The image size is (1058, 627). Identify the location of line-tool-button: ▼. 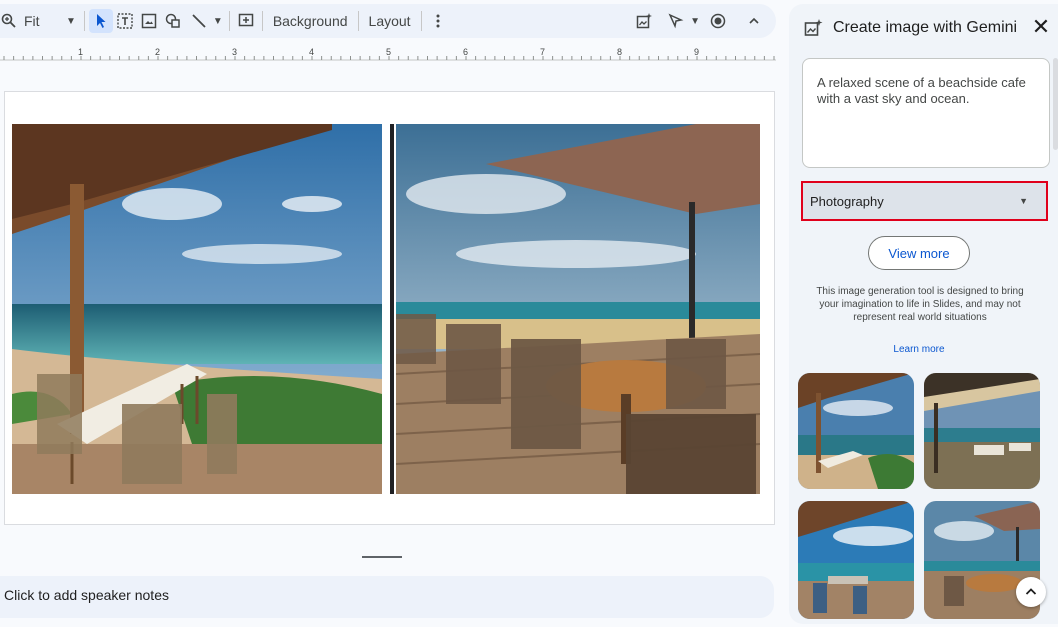
(205, 21).